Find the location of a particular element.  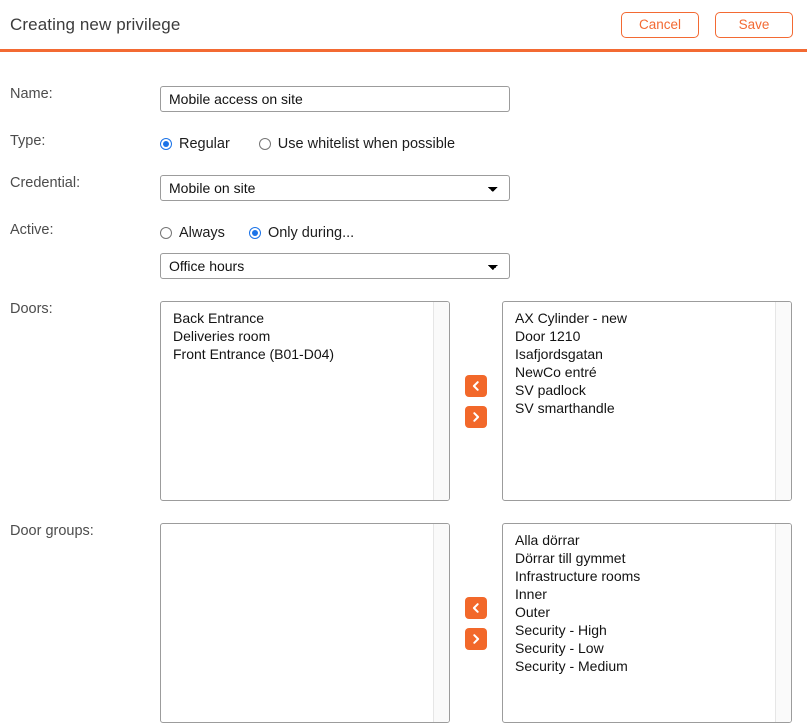

doors-move-left-button is located at coordinates (476, 385).